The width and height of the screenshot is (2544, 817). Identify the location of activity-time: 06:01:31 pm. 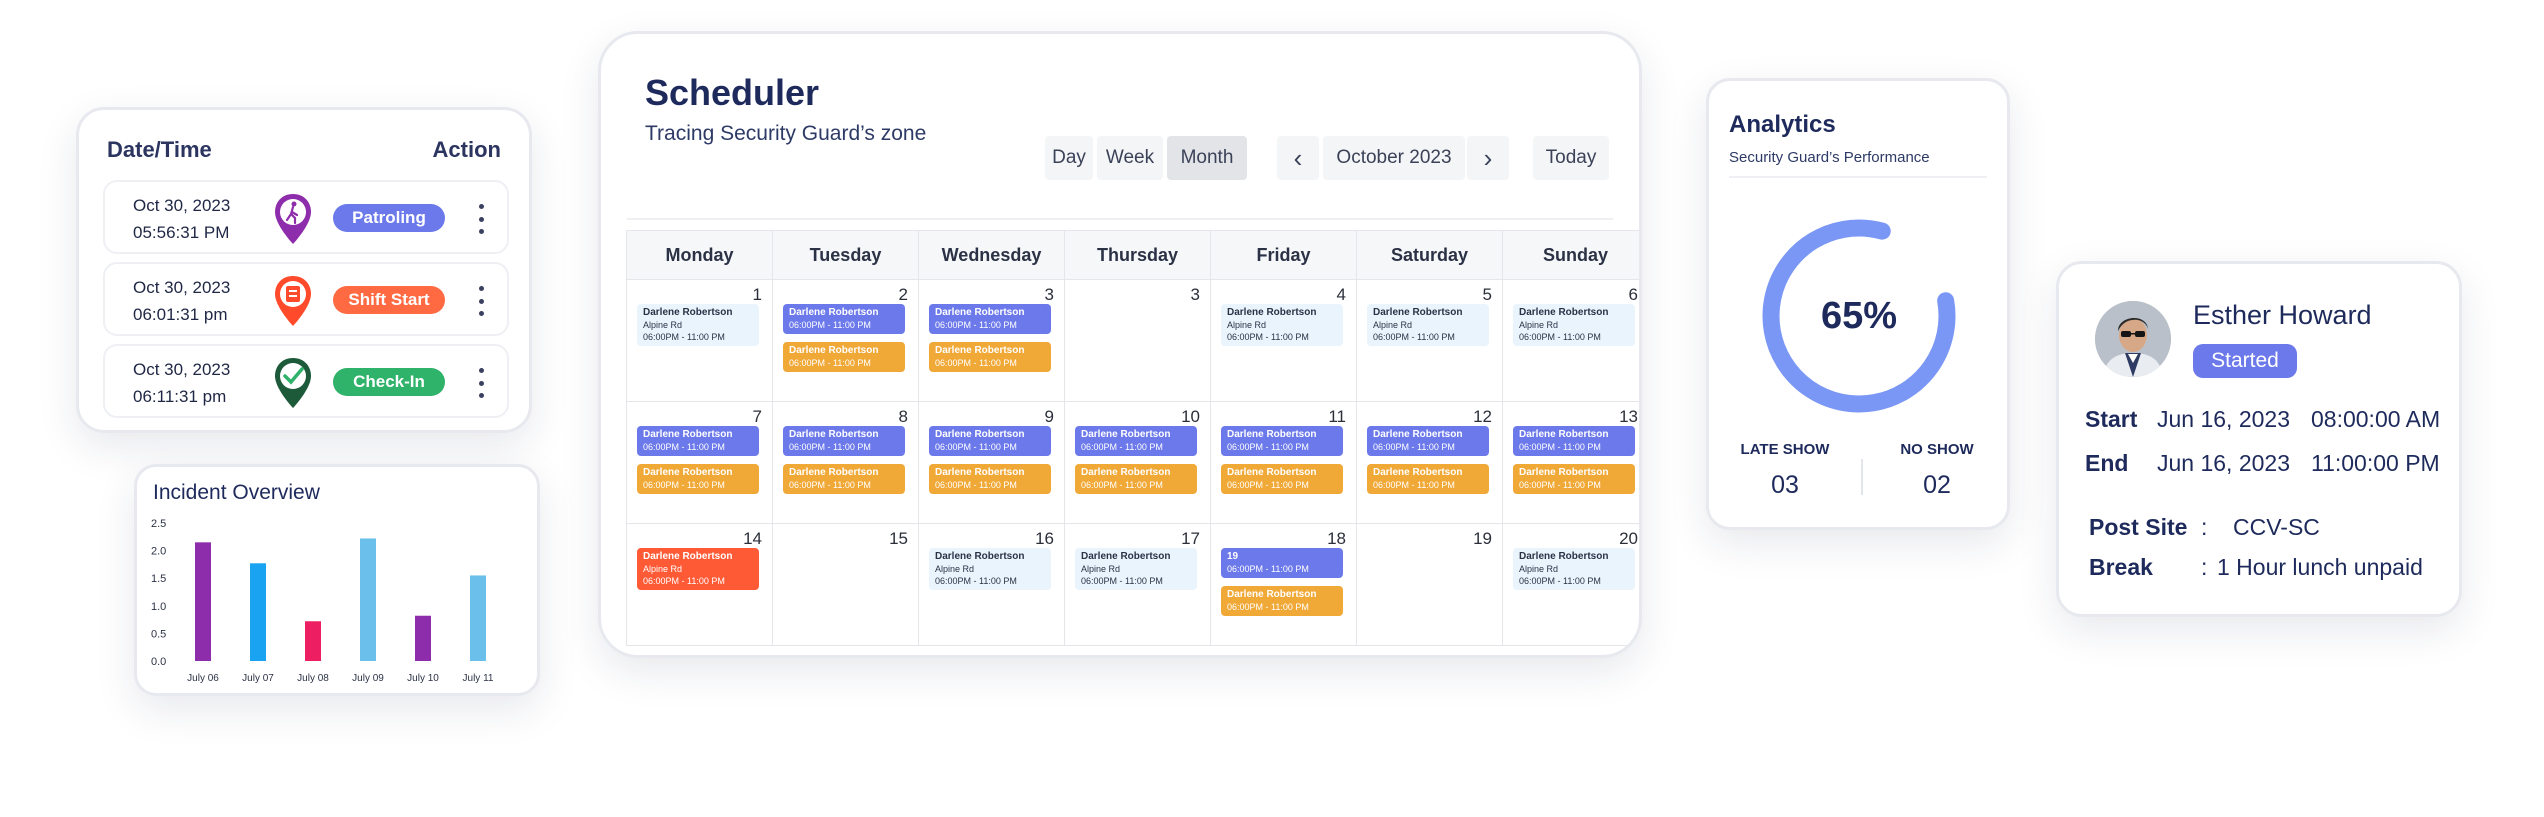
(180, 314).